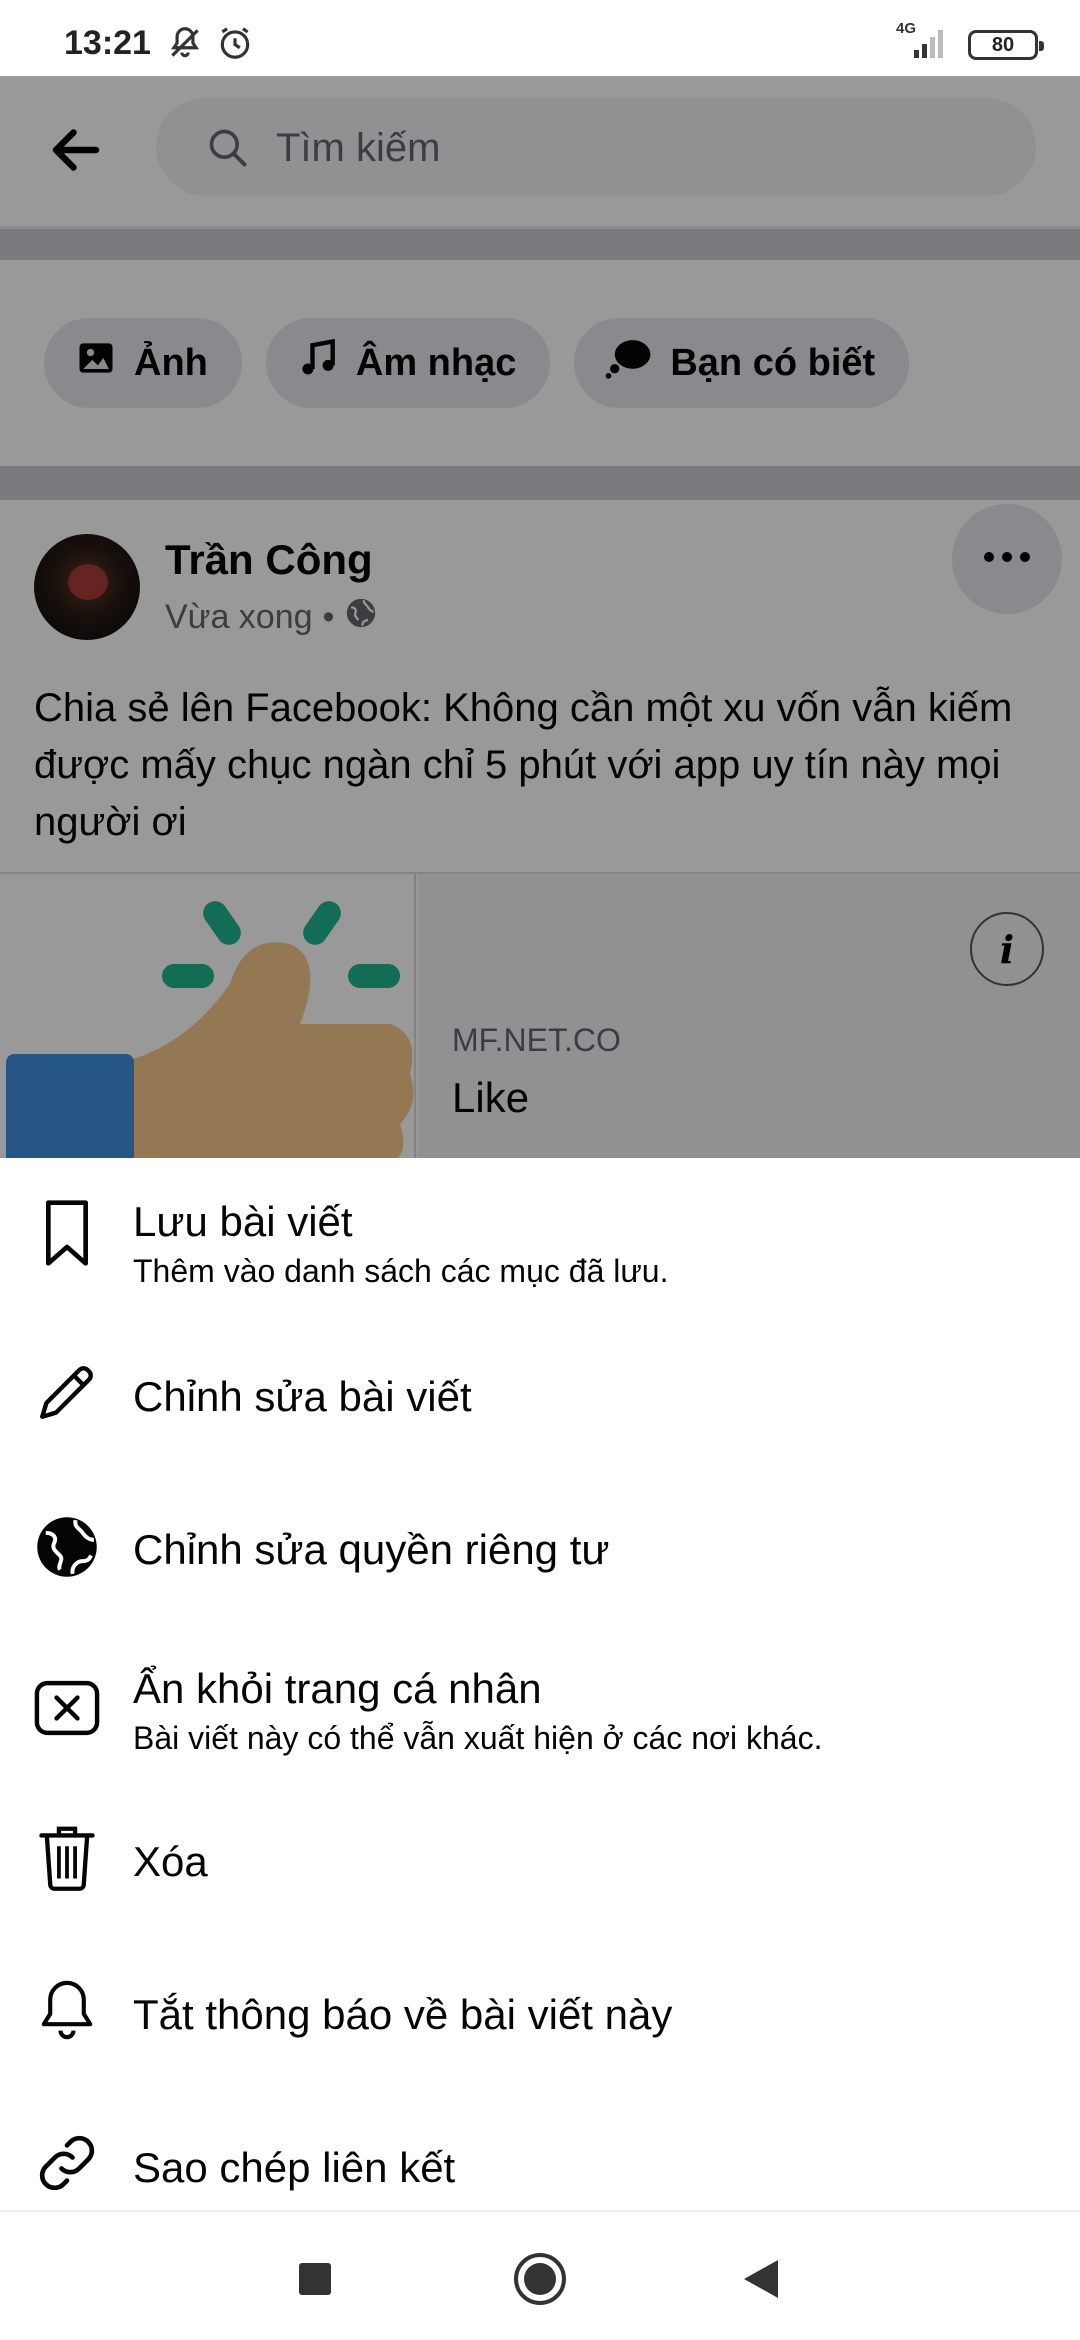  Describe the element at coordinates (540, 38) in the screenshot. I see `status-bar: 13:21 4G 80` at that location.